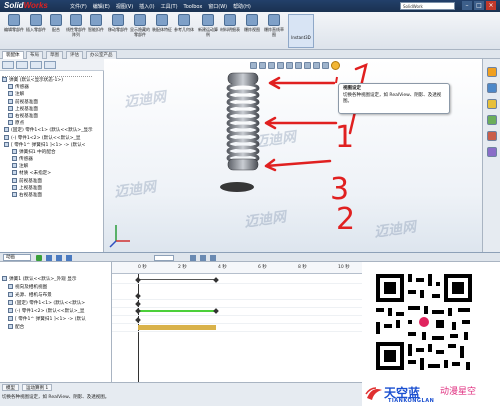  What do you see at coordinates (169, 6) in the screenshot?
I see `menu-tools: 工具(T)` at bounding box center [169, 6].